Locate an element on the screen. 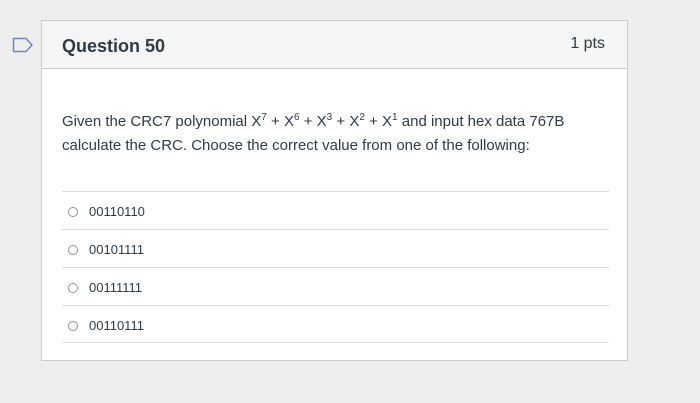  polynomial-term: X2 is located at coordinates (357, 121).